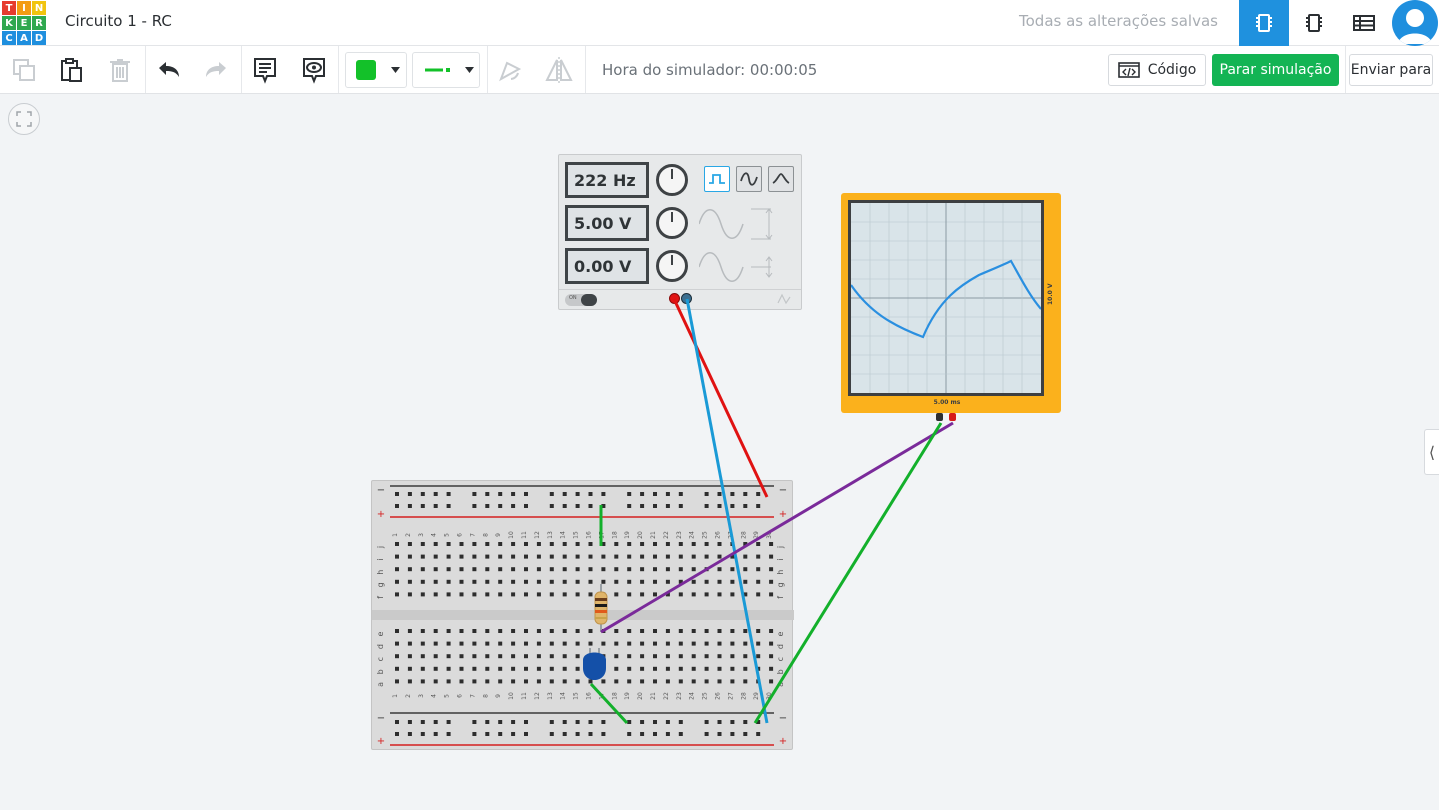 The height and width of the screenshot is (810, 1439). Describe the element at coordinates (395, 696) in the screenshot. I see `svg-text: 1` at that location.